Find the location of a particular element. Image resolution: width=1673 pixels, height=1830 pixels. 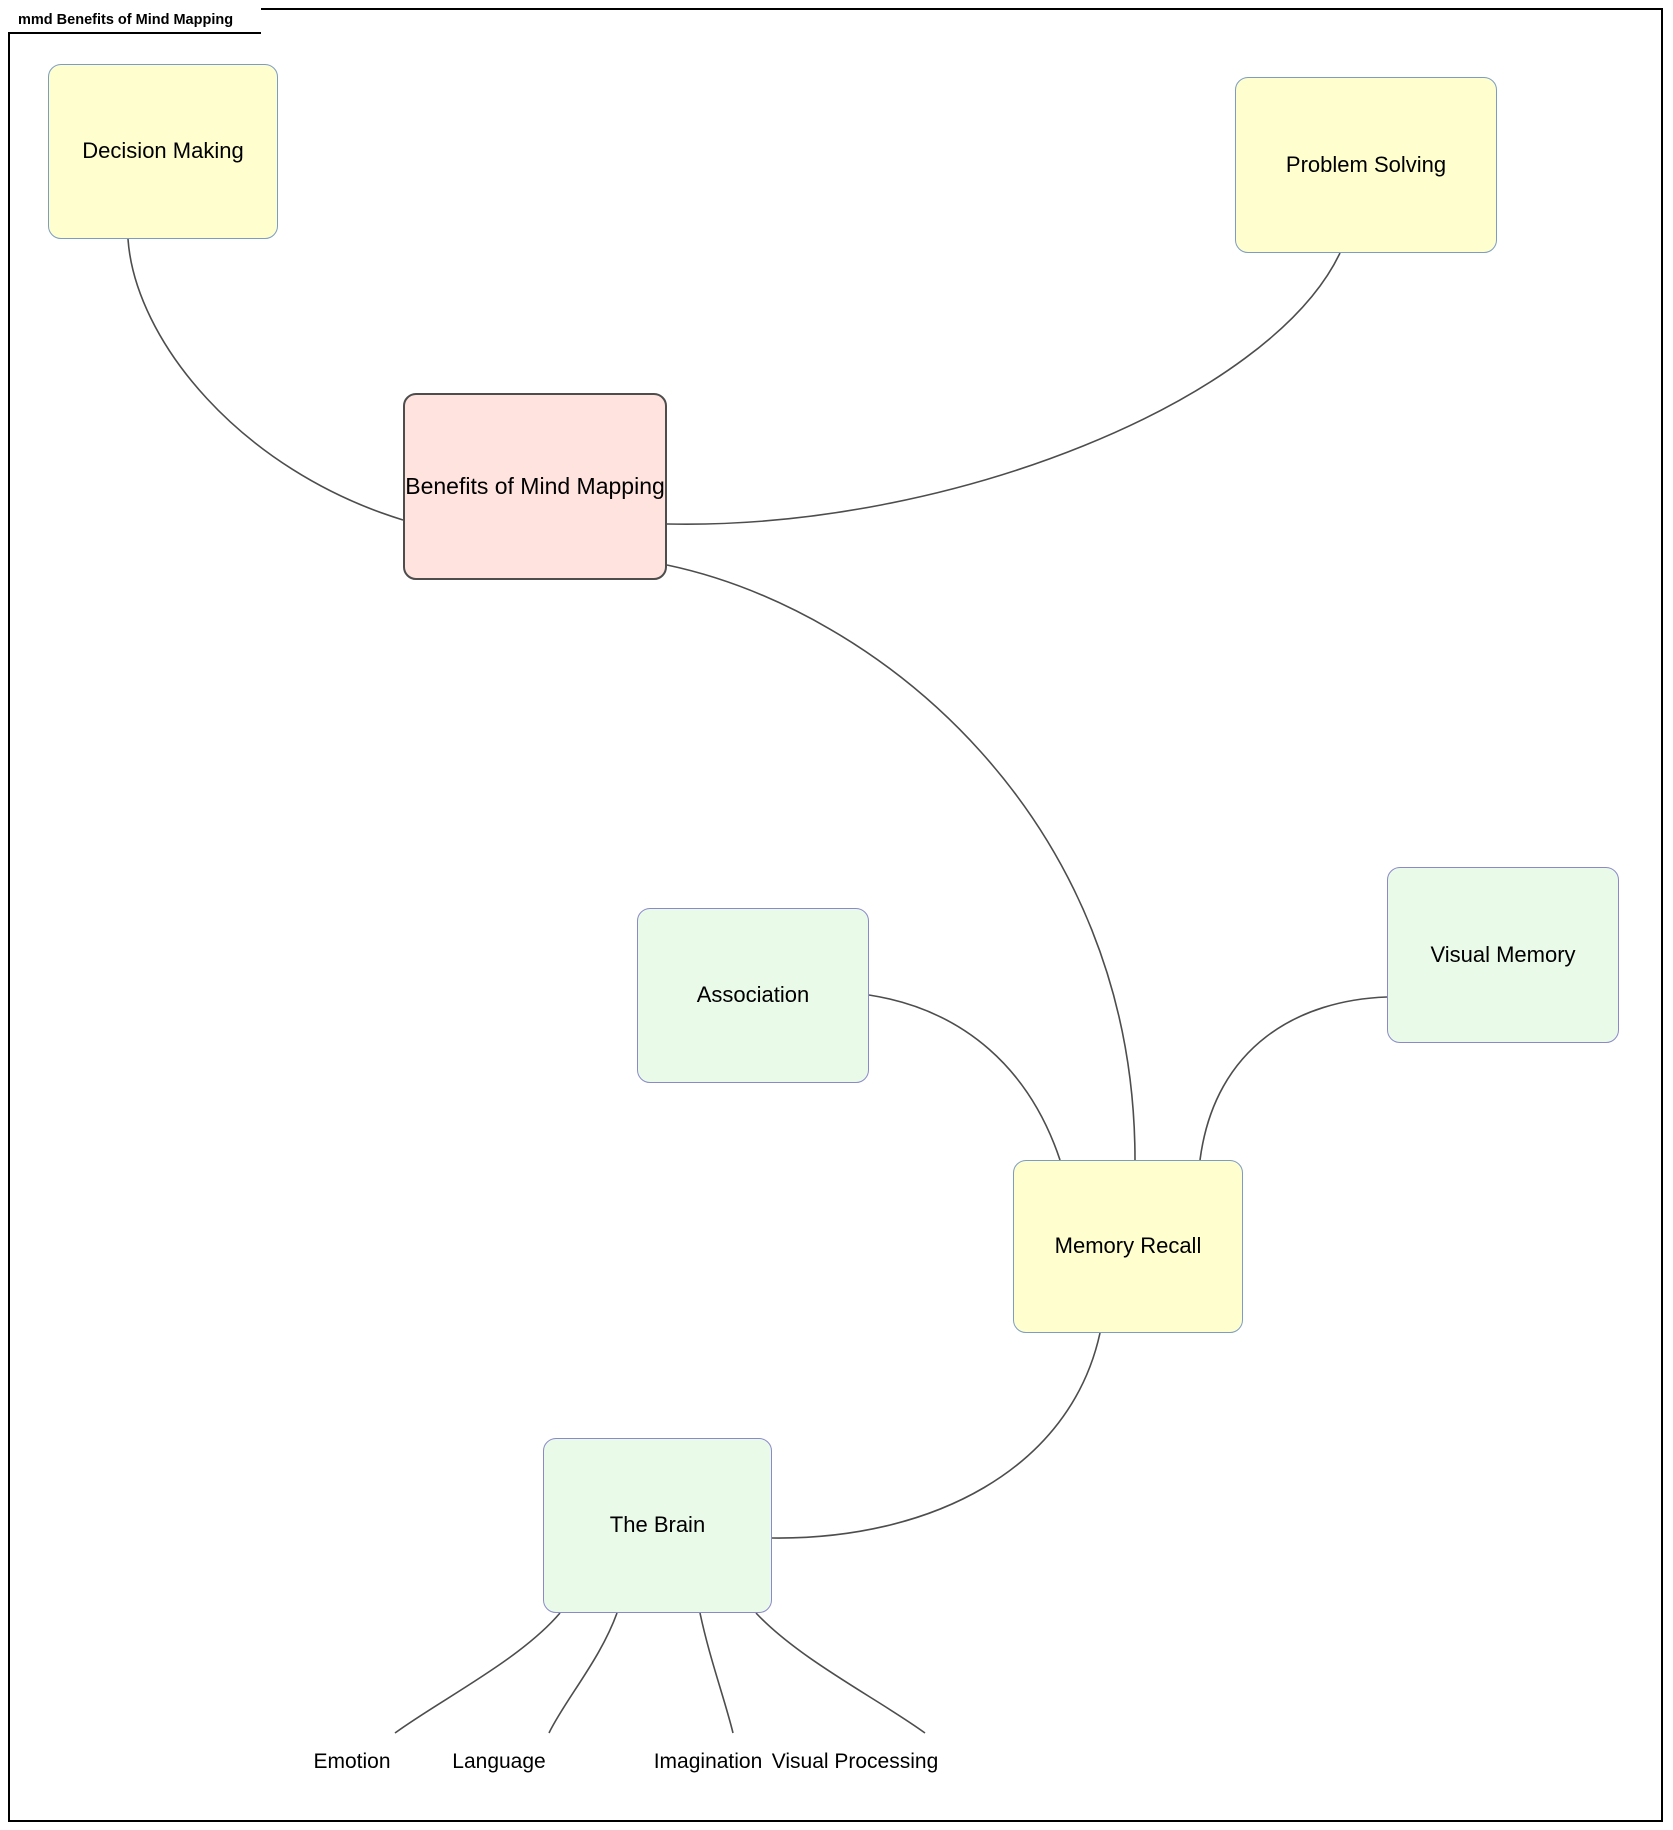

node-label-association: Association is located at coordinates (753, 995).